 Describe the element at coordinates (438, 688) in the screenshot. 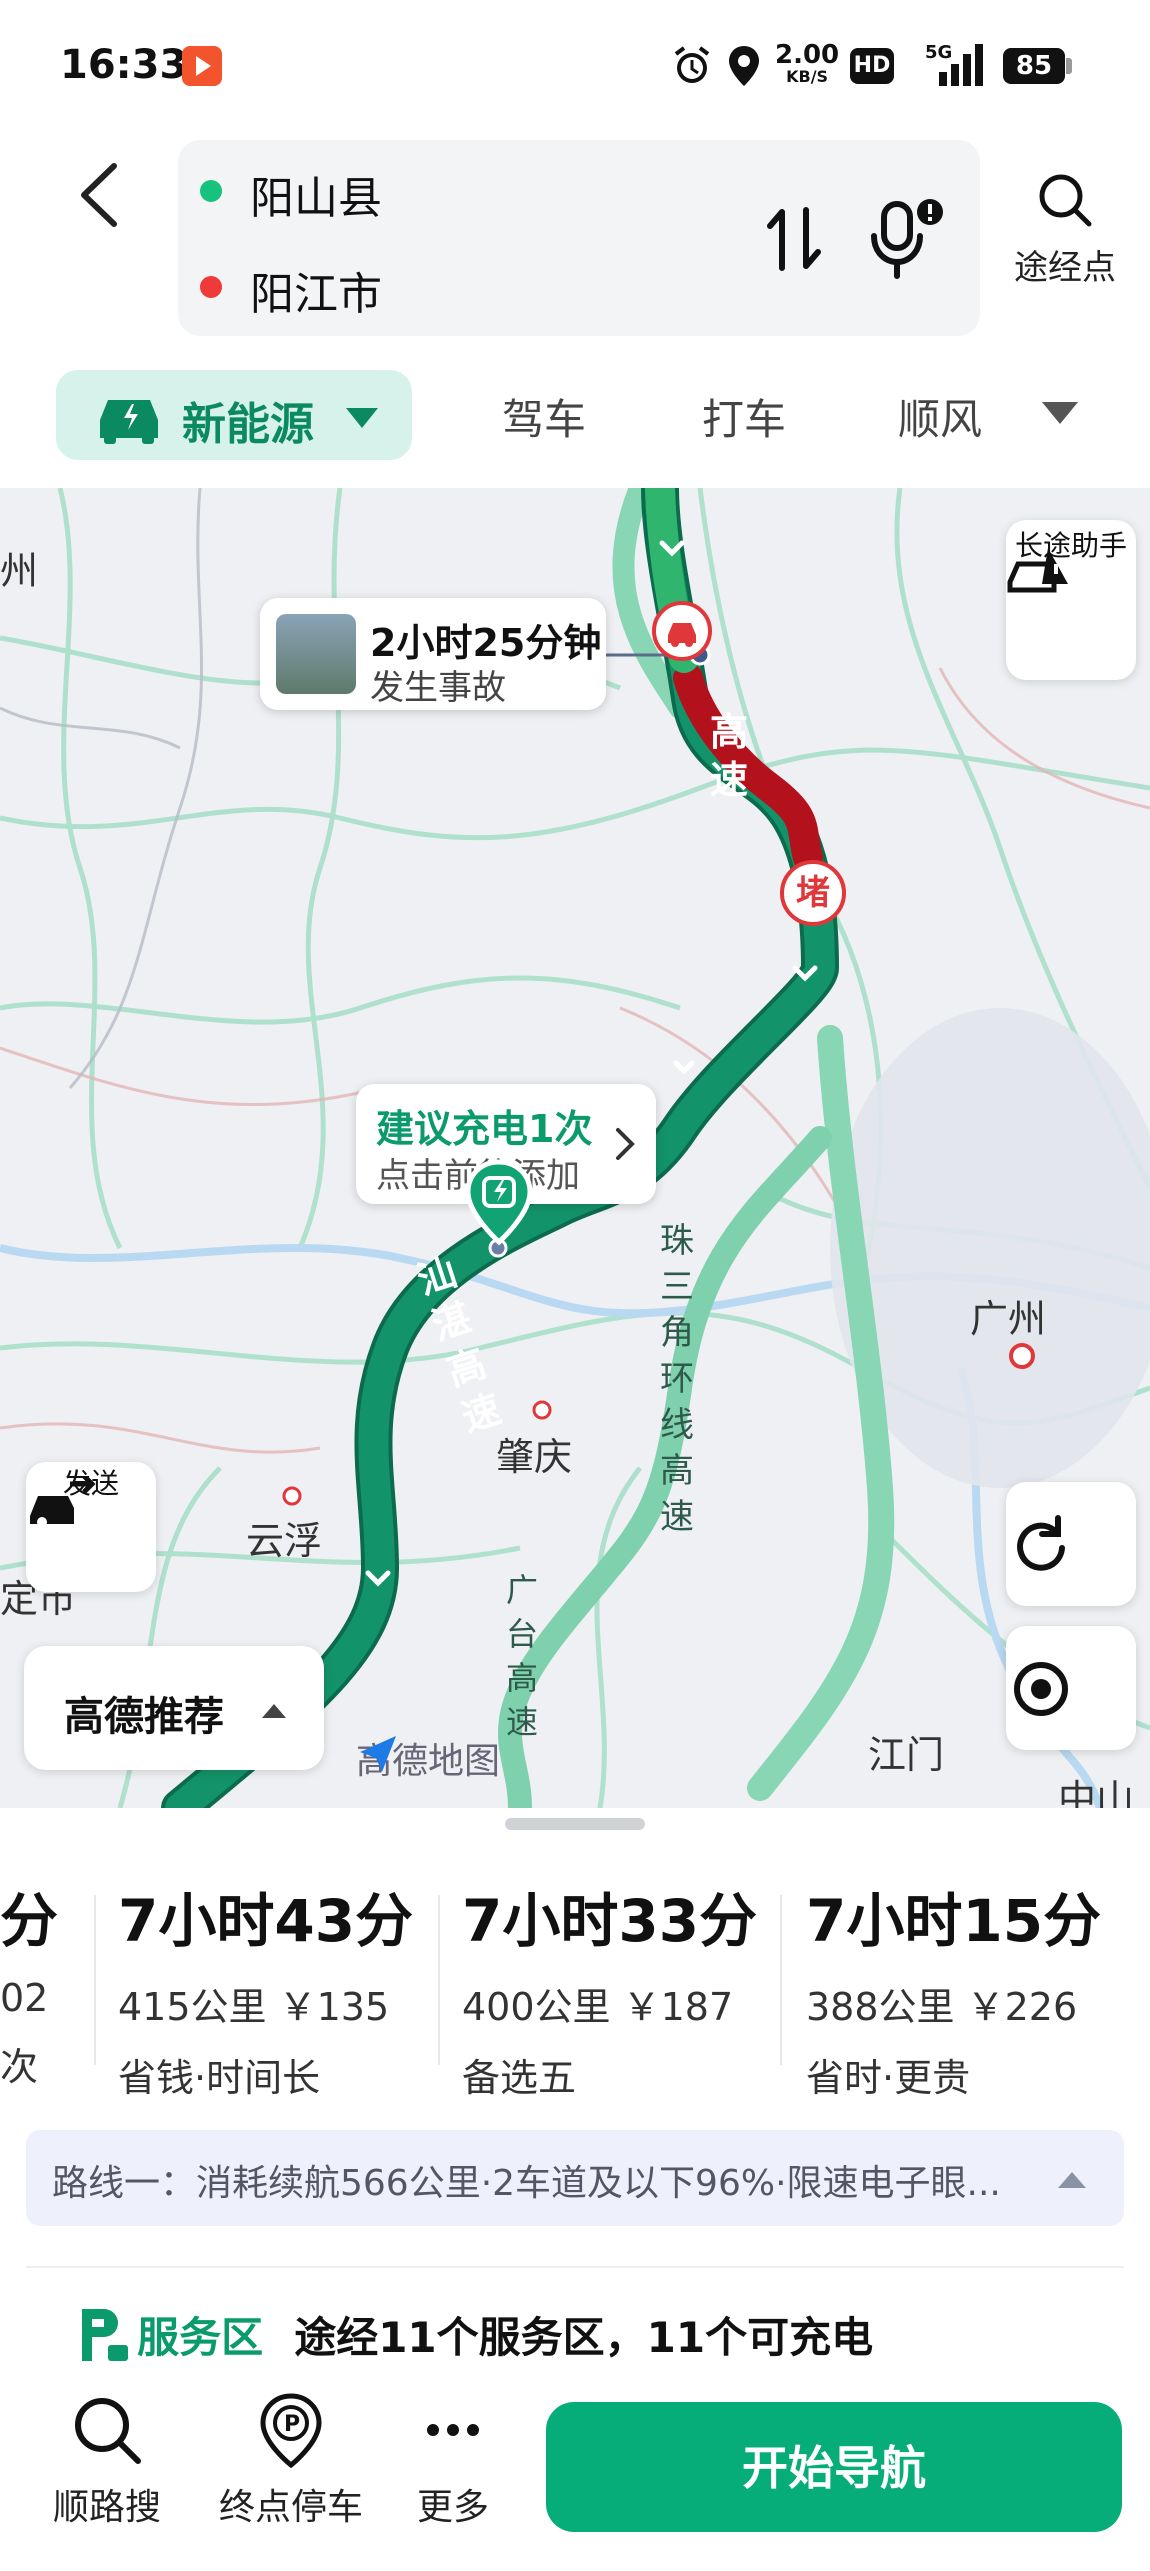

I see `incident-desc: 发生事故` at that location.